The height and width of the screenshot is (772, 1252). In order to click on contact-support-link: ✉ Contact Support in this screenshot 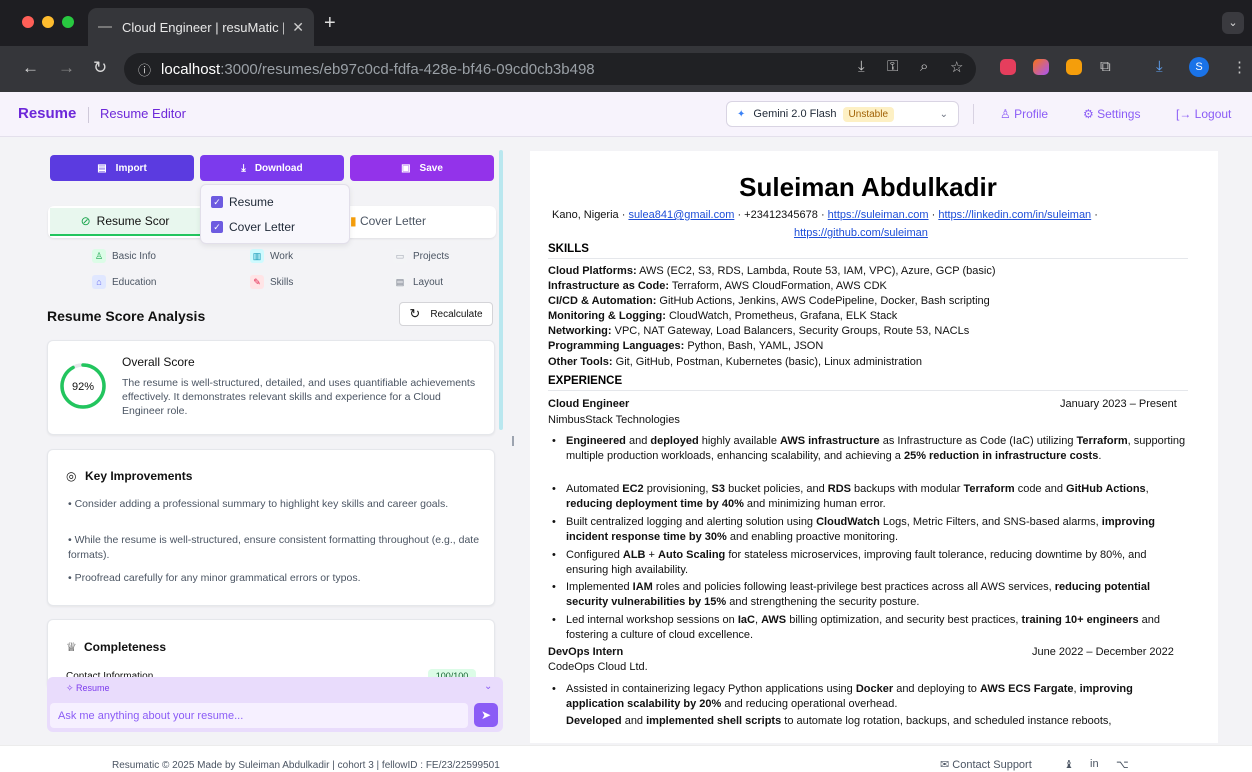, I will do `click(986, 764)`.